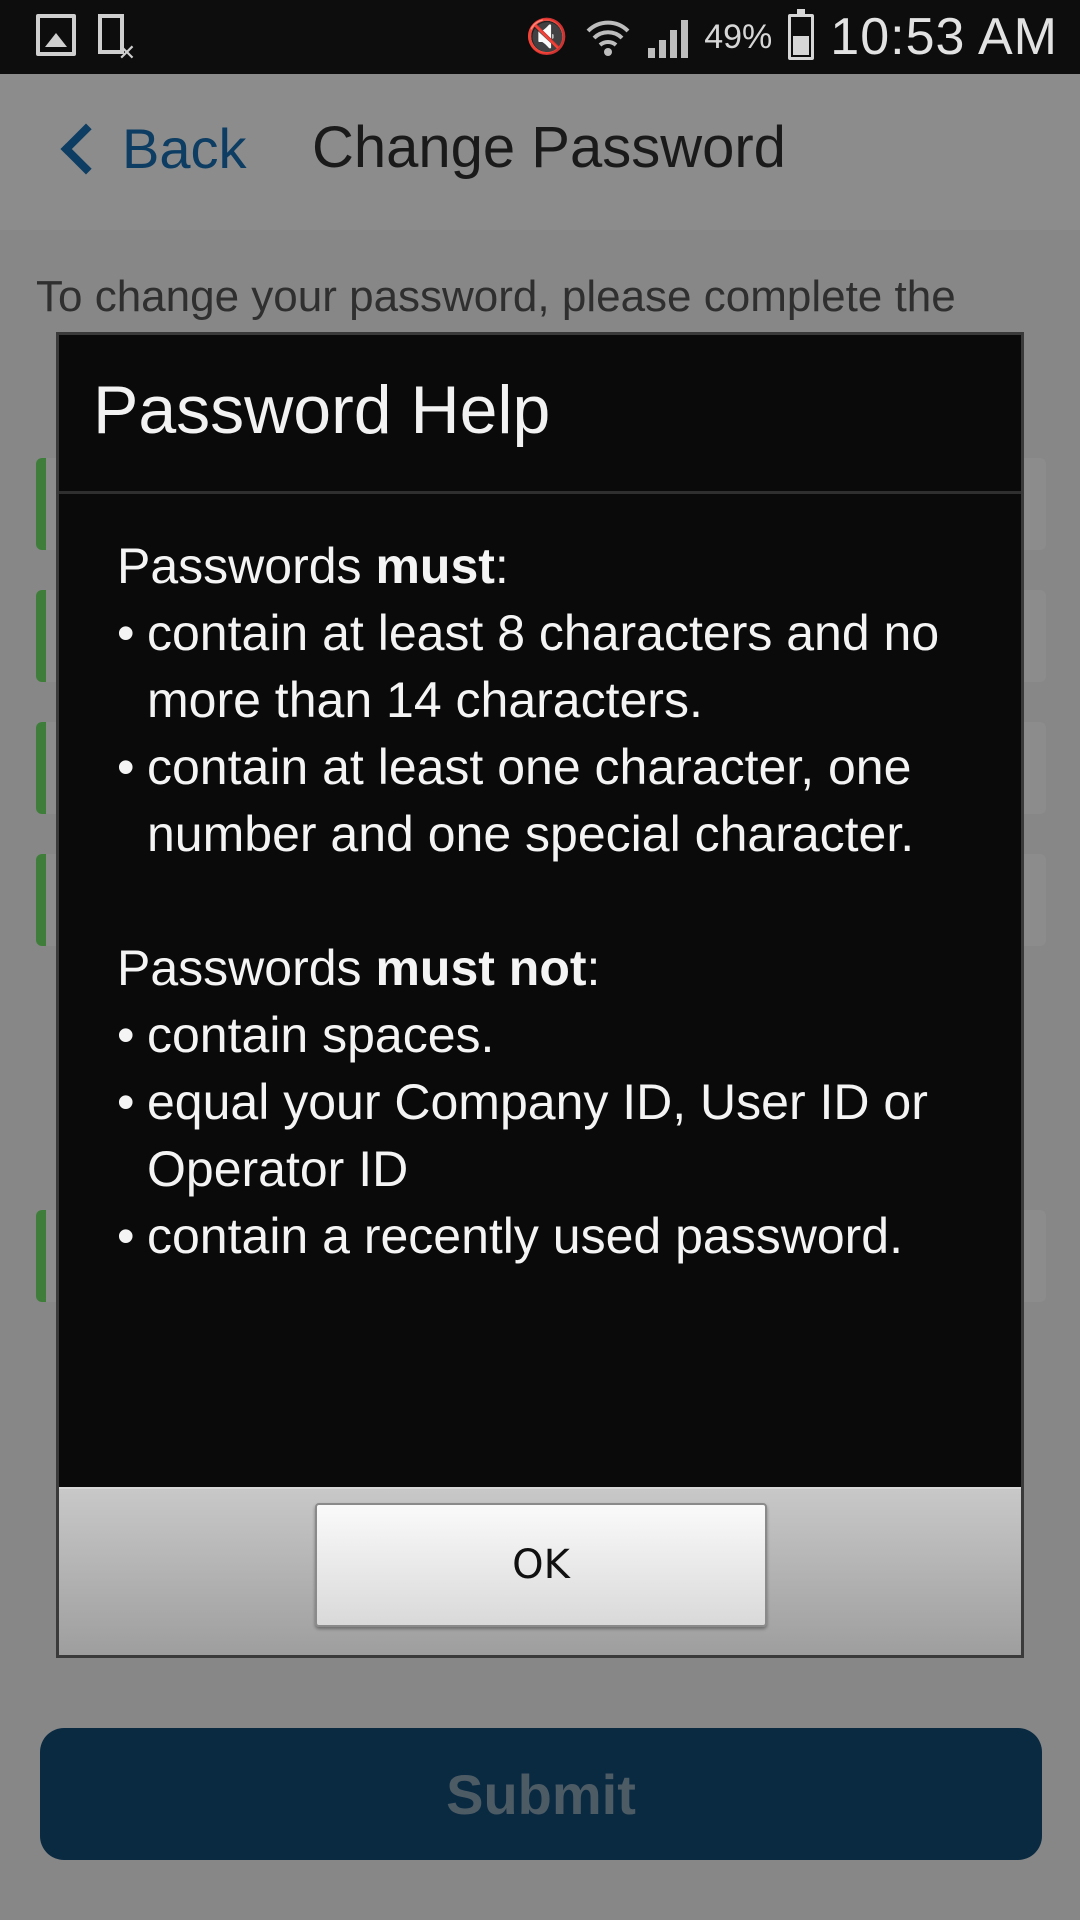 The height and width of the screenshot is (1920, 1080). Describe the element at coordinates (322, 410) in the screenshot. I see `dialog-title: Password Help` at that location.